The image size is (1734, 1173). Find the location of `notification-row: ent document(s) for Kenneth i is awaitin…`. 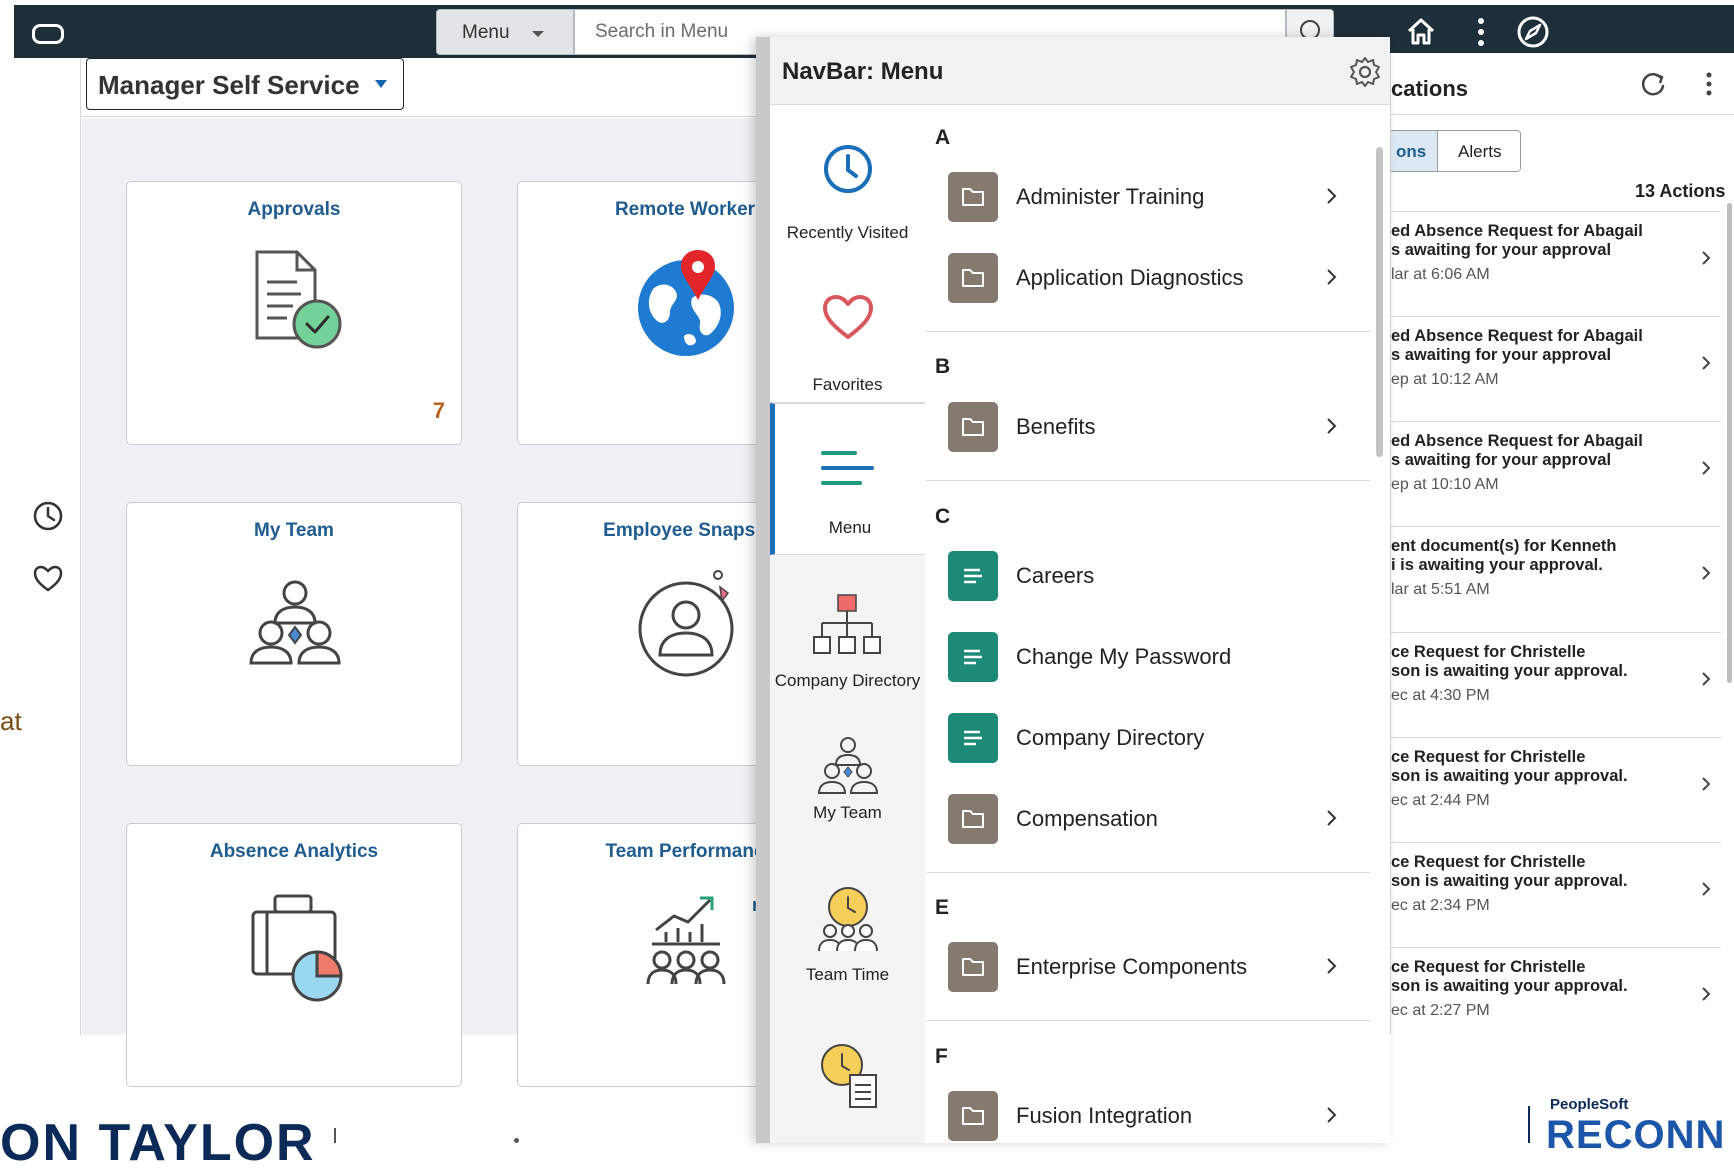

notification-row: ent document(s) for Kenneth i is awaitin… is located at coordinates (1556, 573).